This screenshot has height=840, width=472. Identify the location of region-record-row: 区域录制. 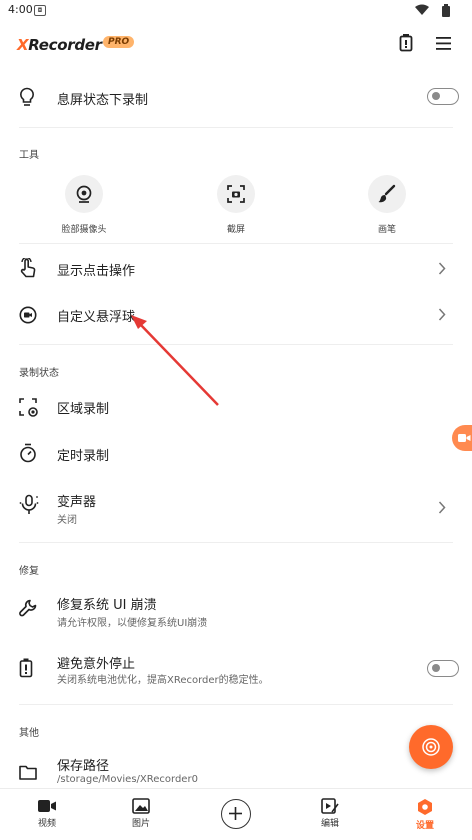
(236, 407).